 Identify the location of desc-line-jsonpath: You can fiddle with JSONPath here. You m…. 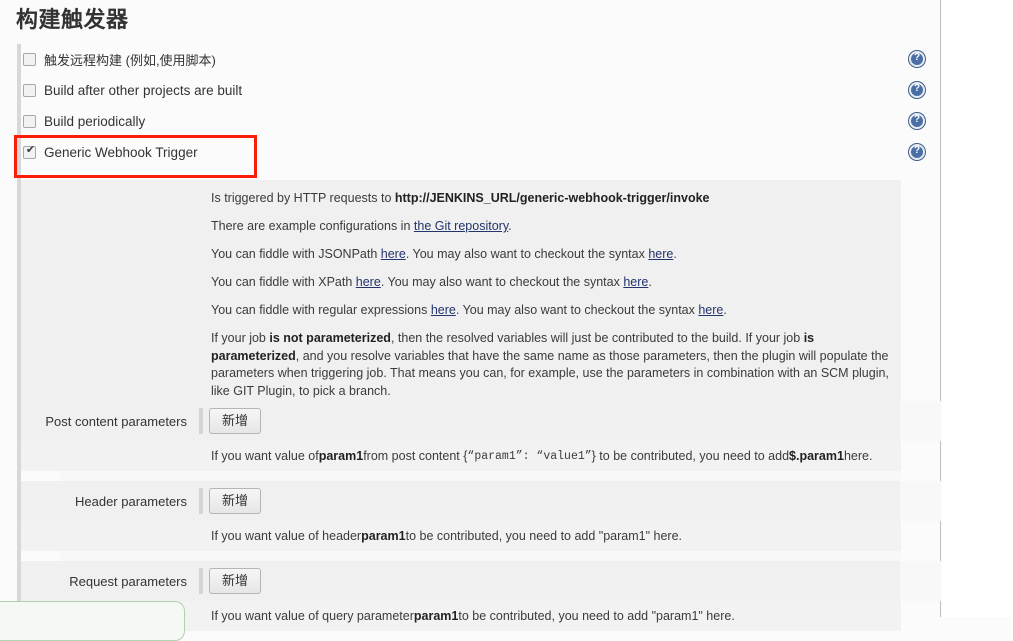
(461, 254).